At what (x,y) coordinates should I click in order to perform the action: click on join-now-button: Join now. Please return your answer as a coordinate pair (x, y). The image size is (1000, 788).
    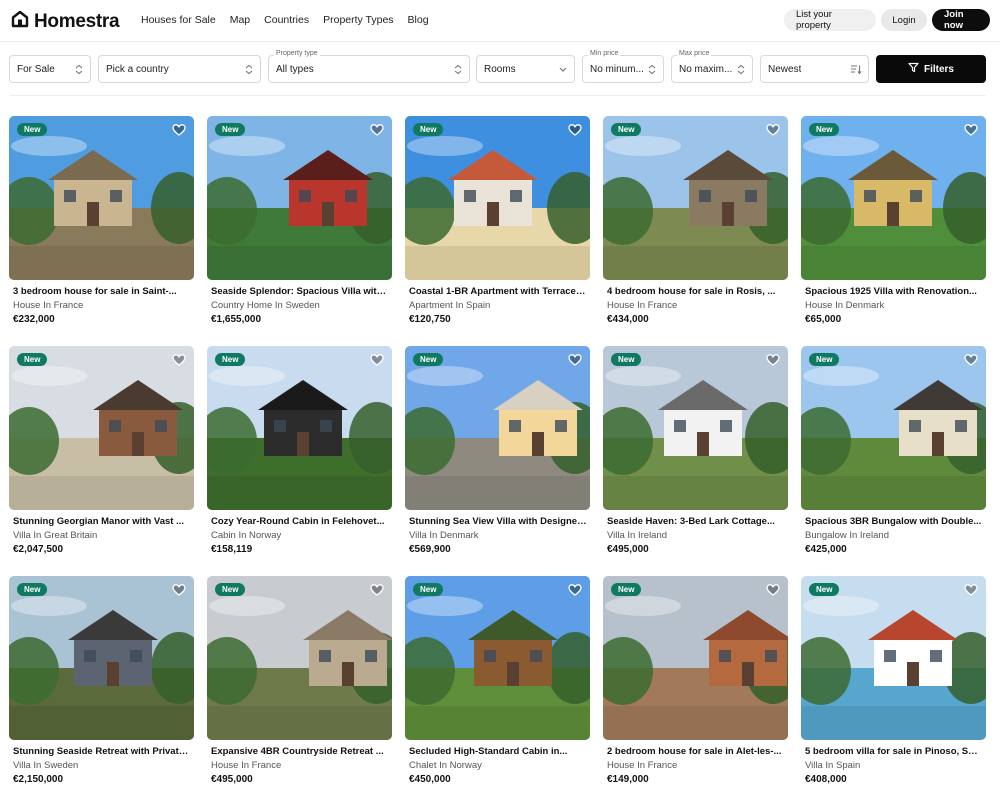
    Looking at the image, I should click on (961, 20).